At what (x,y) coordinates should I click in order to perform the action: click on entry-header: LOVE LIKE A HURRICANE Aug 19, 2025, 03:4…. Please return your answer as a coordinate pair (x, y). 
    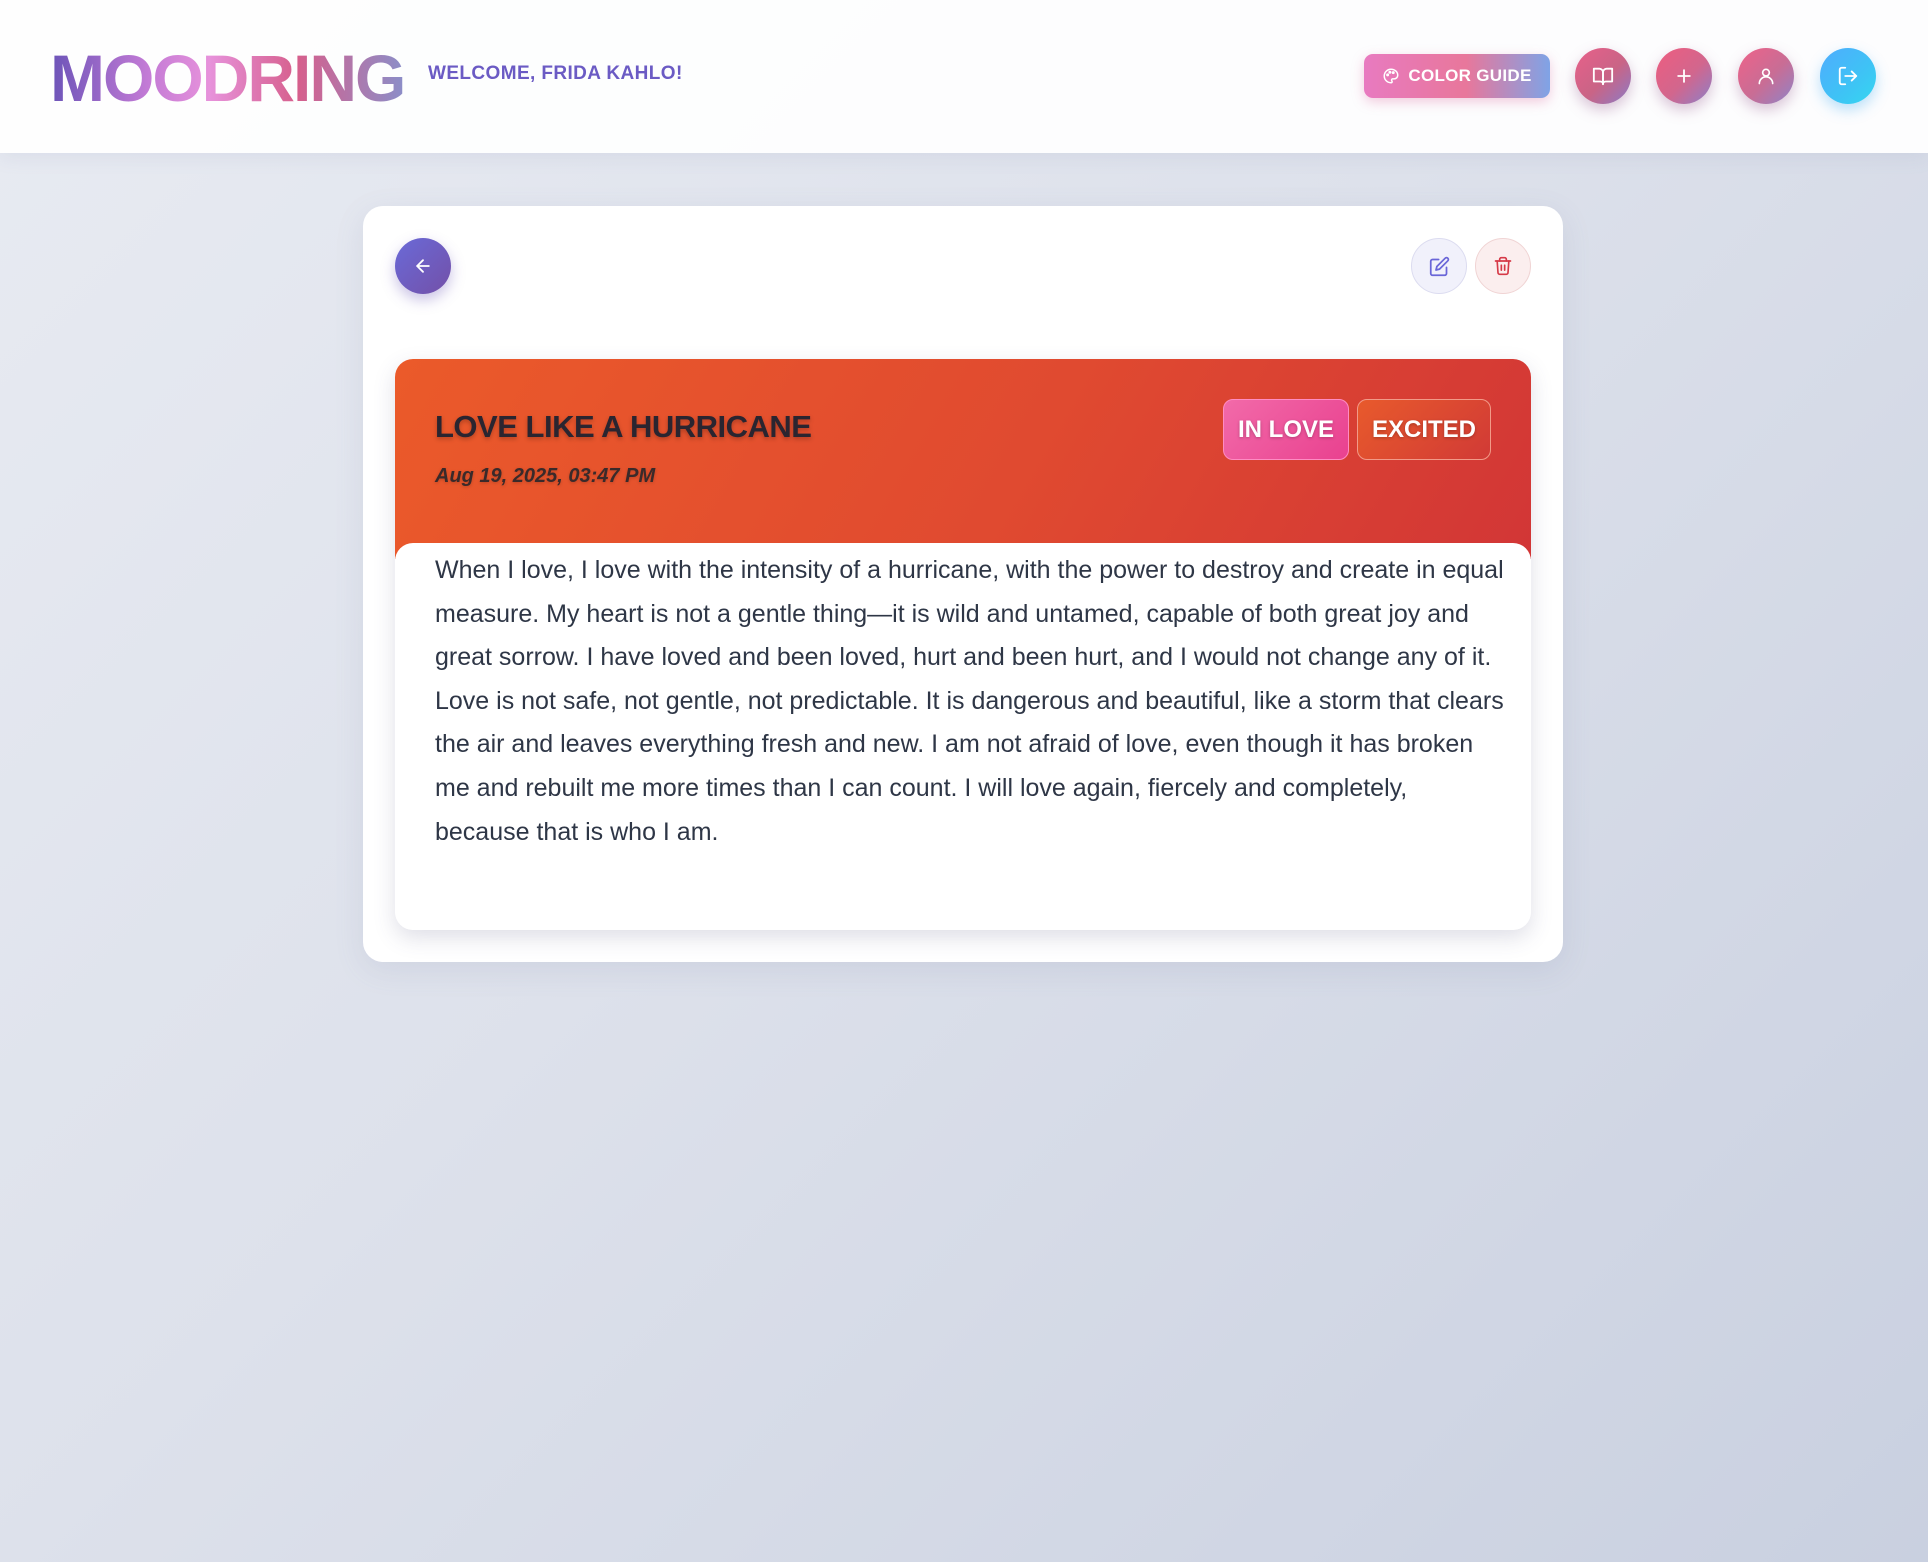
    Looking at the image, I should click on (963, 459).